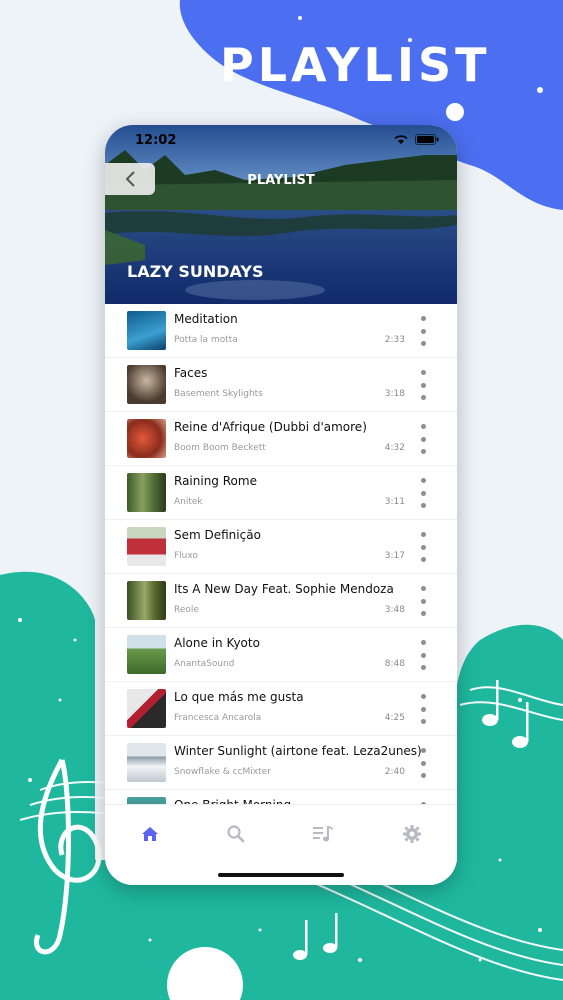 The image size is (563, 1000). I want to click on song-row: Faces Basement Skylights 3:18, so click(281, 385).